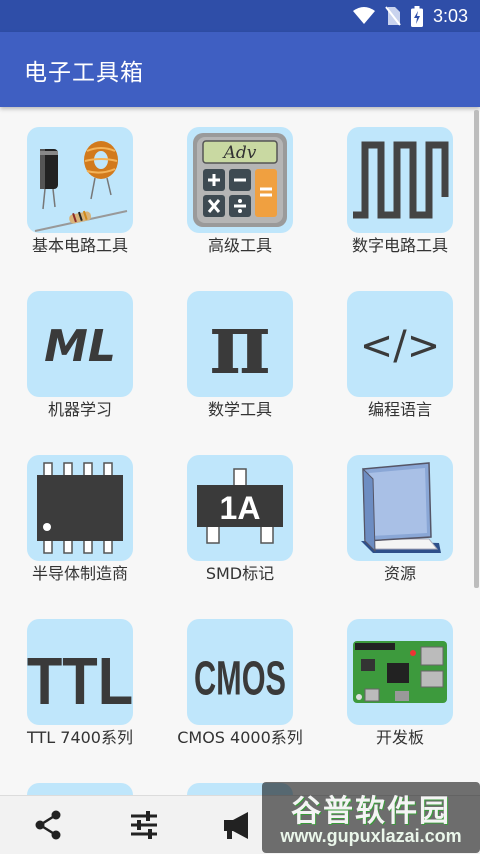 Image resolution: width=480 pixels, height=854 pixels. Describe the element at coordinates (363, 15) in the screenshot. I see `wifi-icon` at that location.